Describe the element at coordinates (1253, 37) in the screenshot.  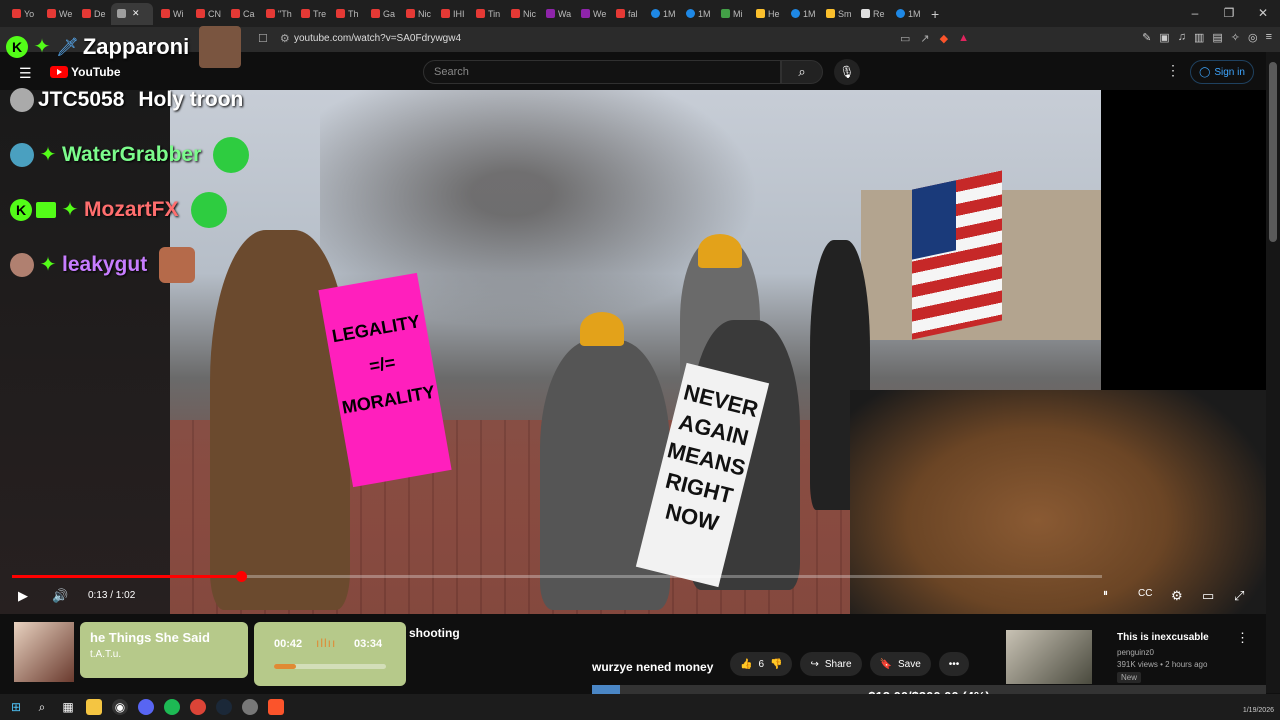
I see `vpn-icon: ◎` at that location.